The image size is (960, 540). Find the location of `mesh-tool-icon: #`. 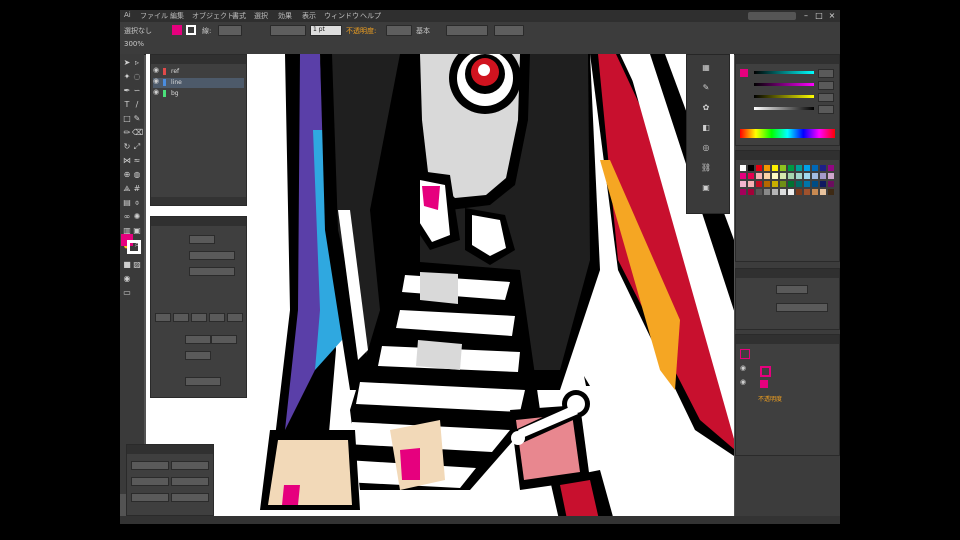

mesh-tool-icon: # is located at coordinates (137, 189).